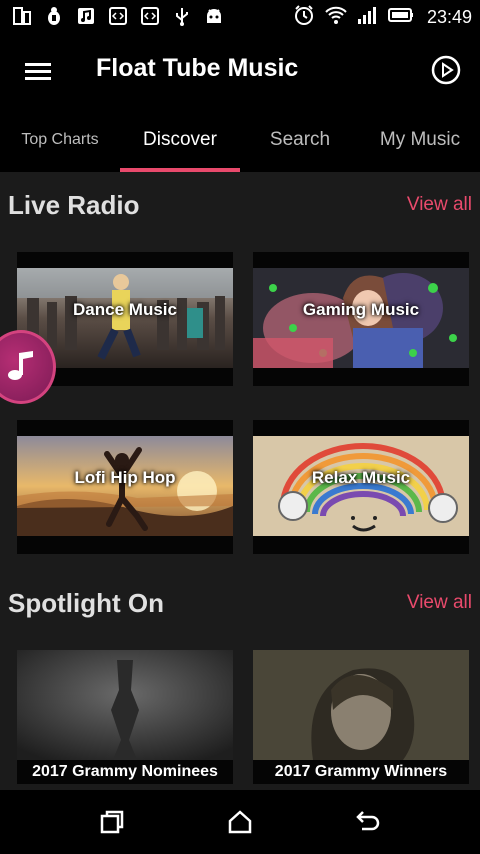 The image size is (480, 854). Describe the element at coordinates (125, 477) in the screenshot. I see `card-label: Lofi Hip Hop` at that location.